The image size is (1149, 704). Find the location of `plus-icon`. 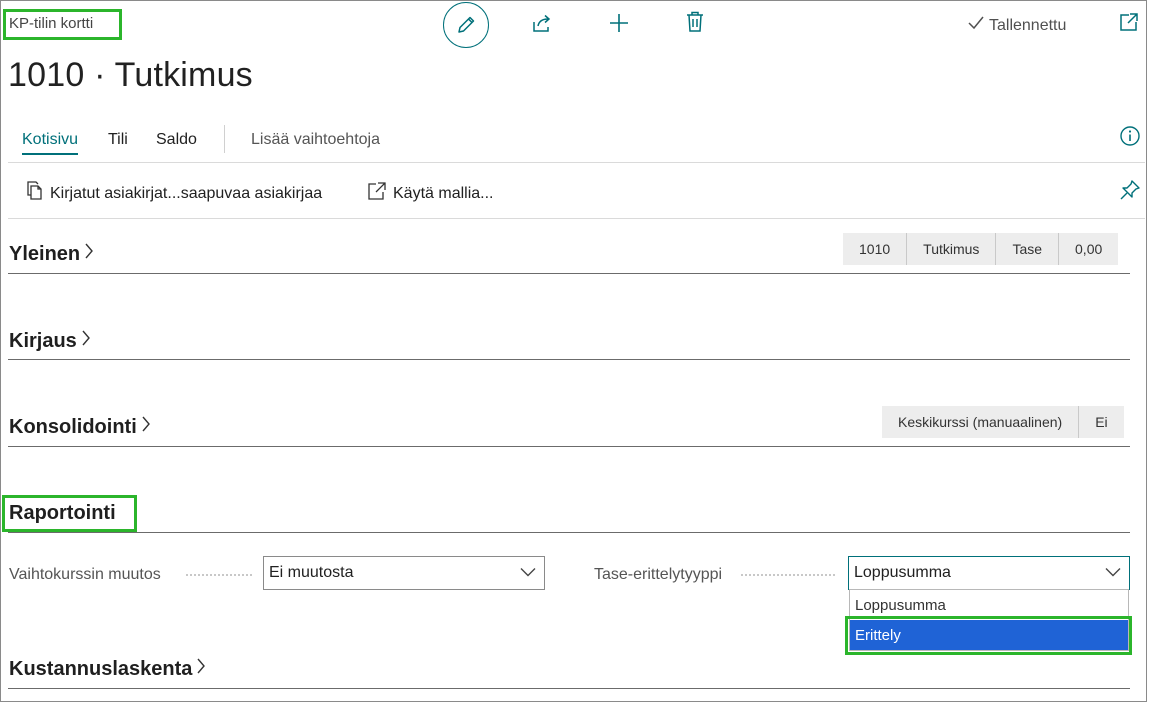

plus-icon is located at coordinates (619, 25).